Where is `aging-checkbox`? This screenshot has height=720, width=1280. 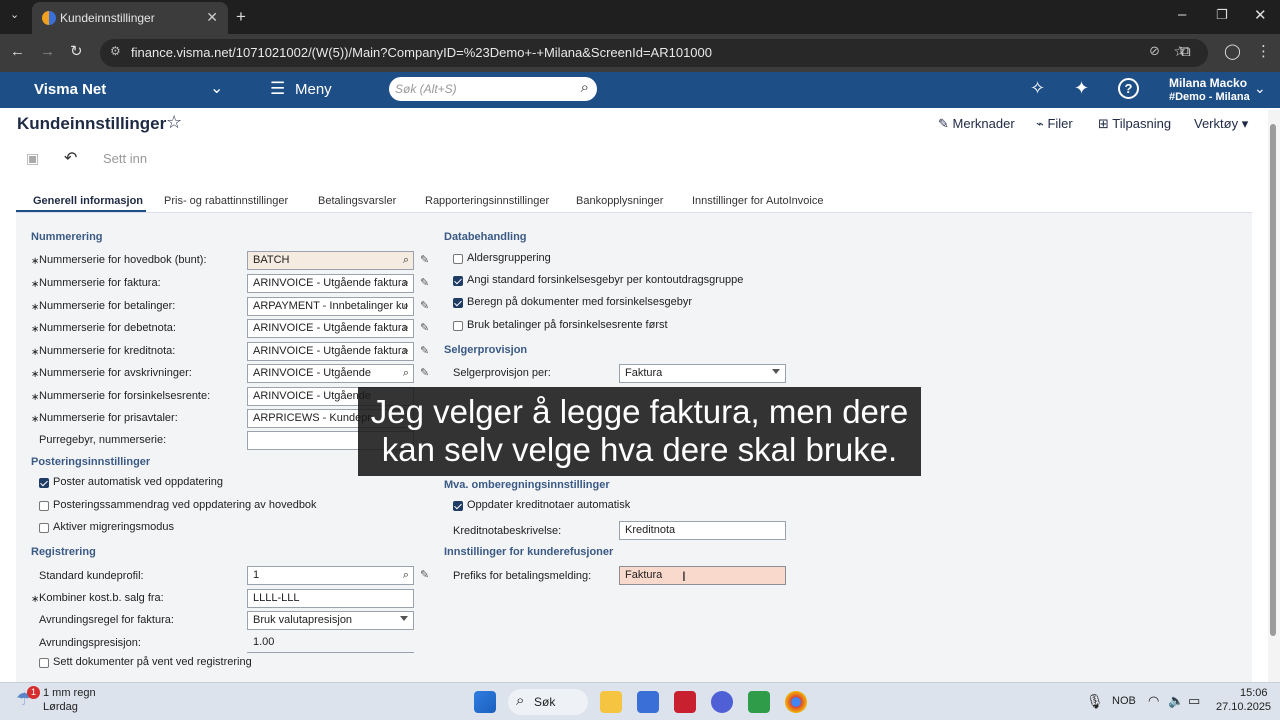
aging-checkbox is located at coordinates (458, 259).